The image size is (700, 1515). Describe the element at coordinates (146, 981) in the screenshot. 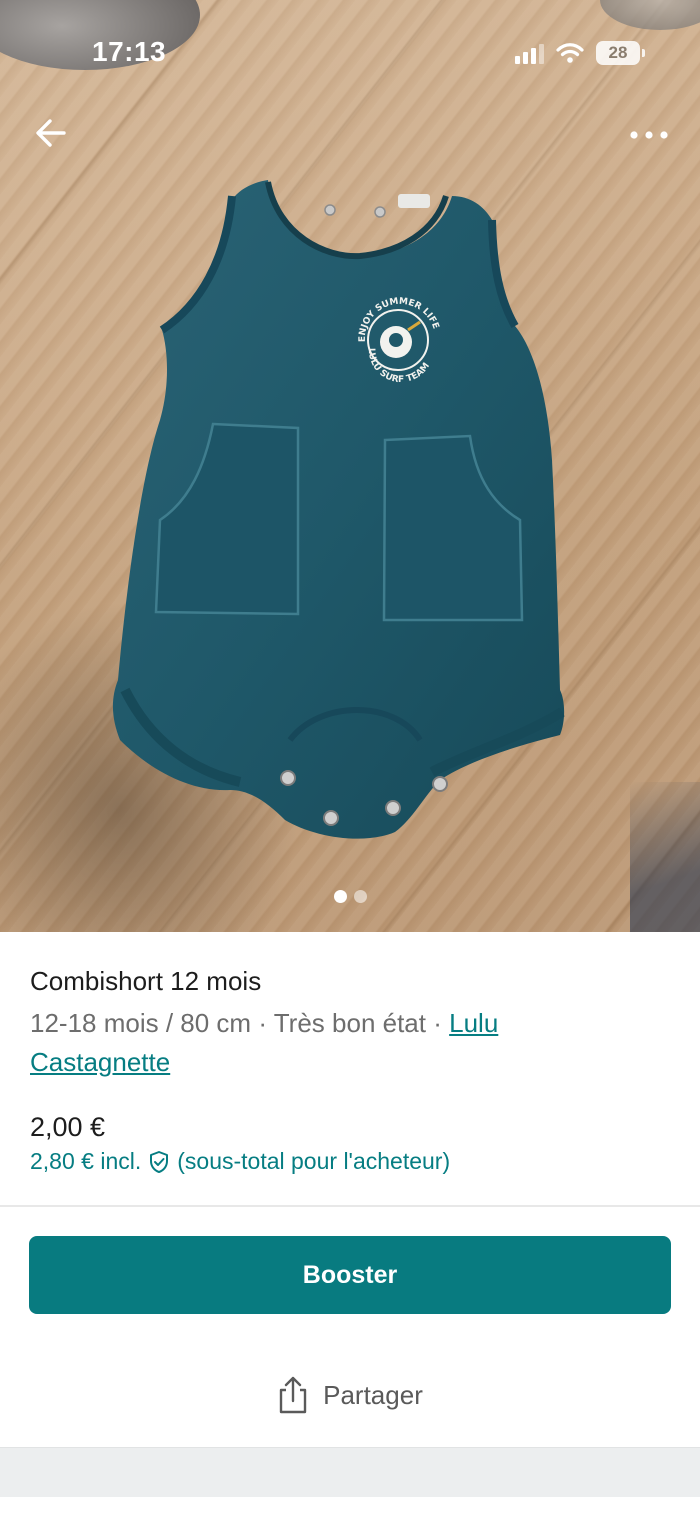

I see `item-title: Combishort 12 mois` at that location.